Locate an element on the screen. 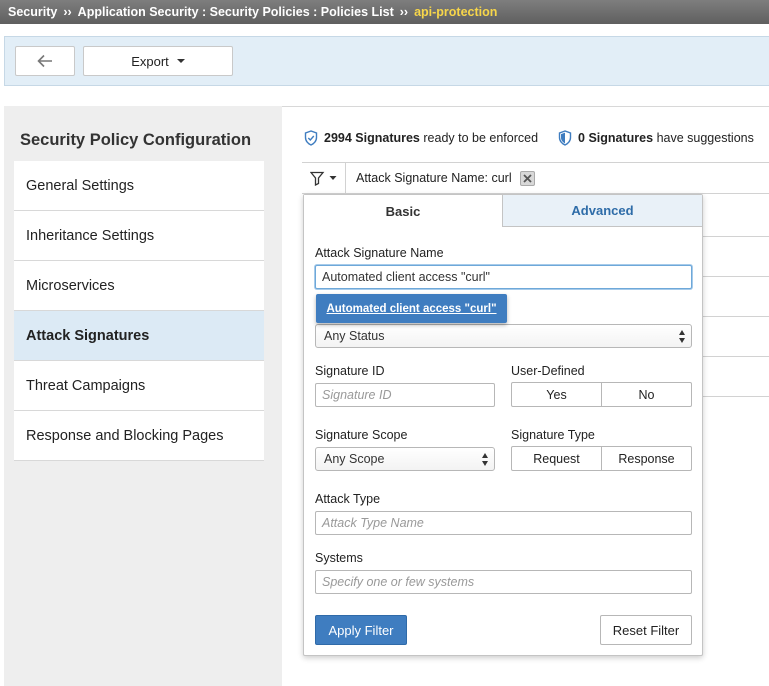 This screenshot has width=769, height=686. signature-name-label: Attack Signature Name is located at coordinates (379, 253).